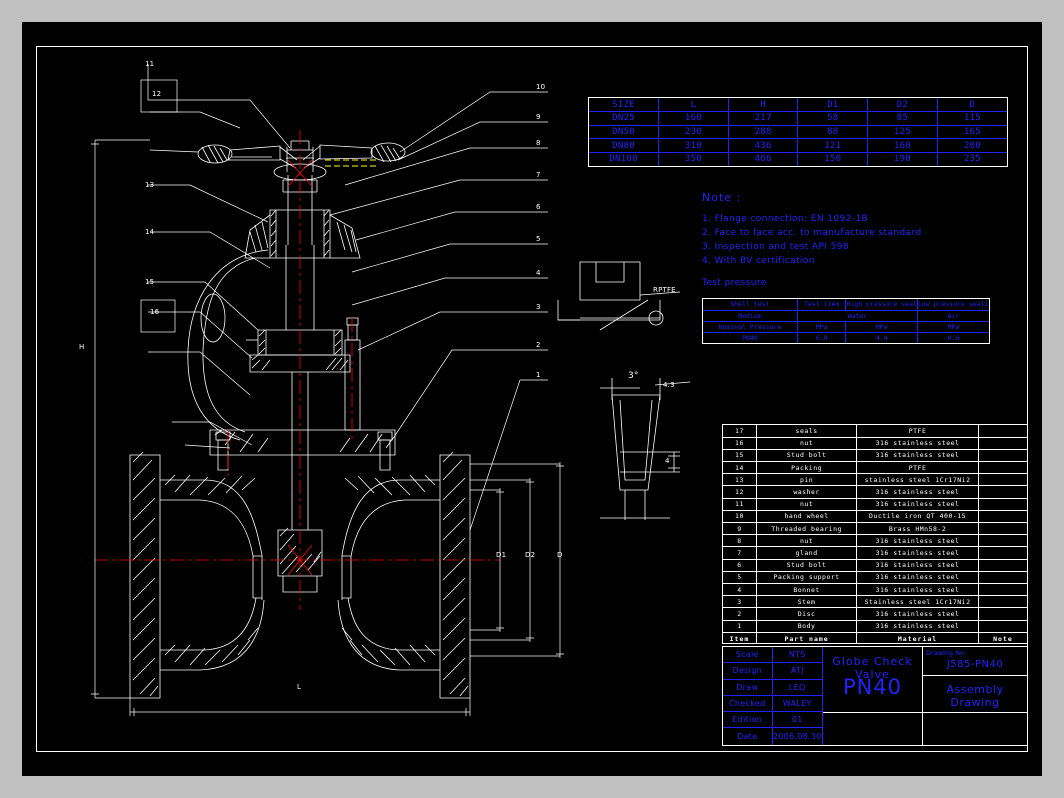 The height and width of the screenshot is (798, 1064). What do you see at coordinates (806, 431) in the screenshot?
I see `parts-list-cell-name: seals` at bounding box center [806, 431].